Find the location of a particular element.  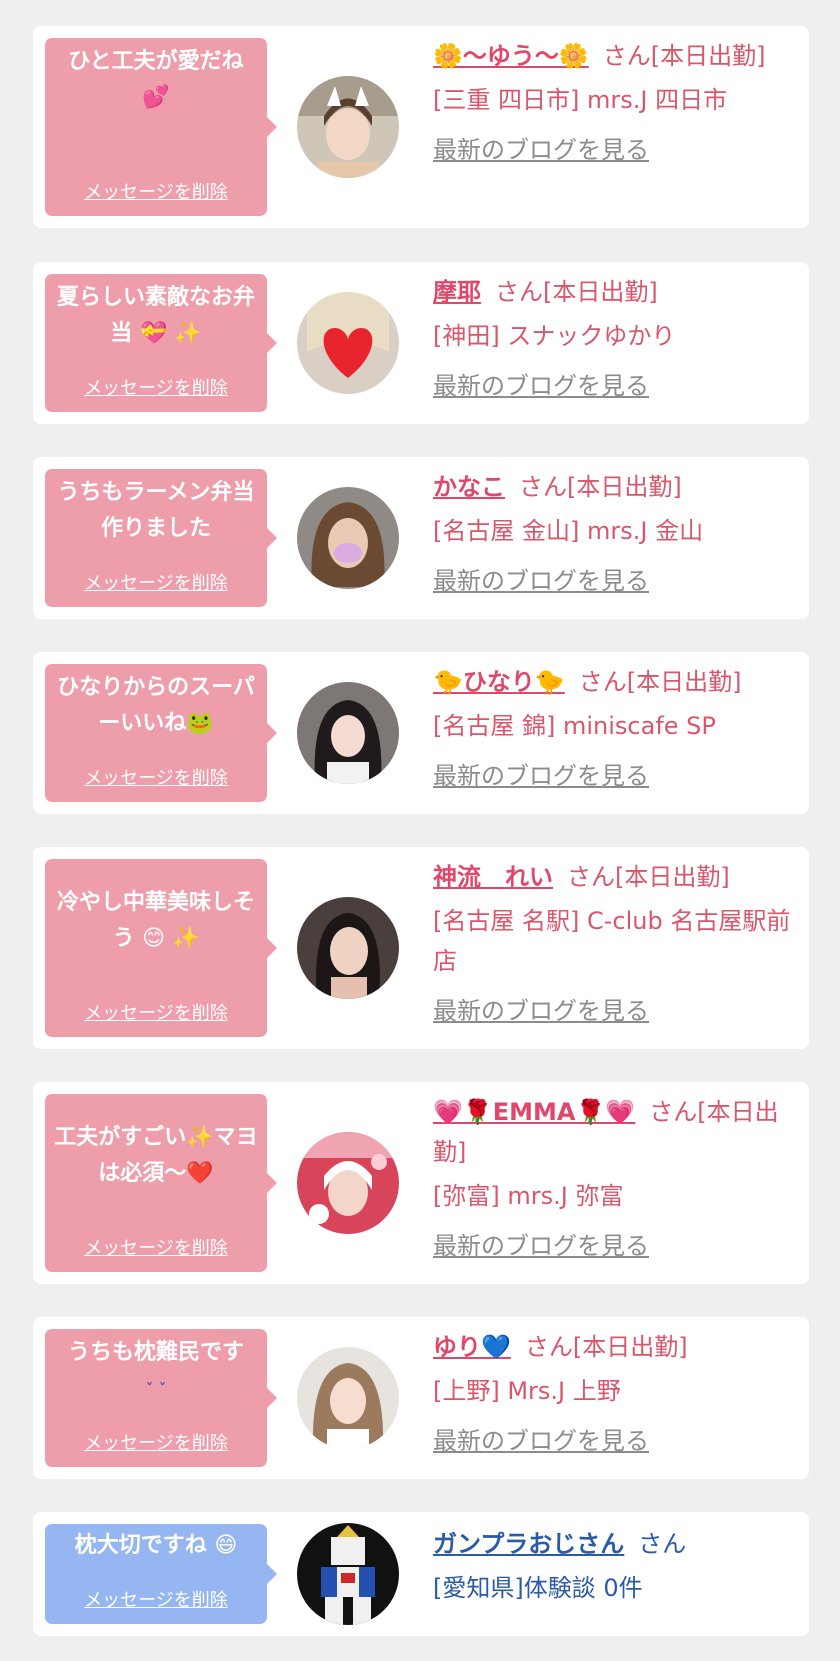

heart-emoji: ❤️ is located at coordinates (200, 1173).